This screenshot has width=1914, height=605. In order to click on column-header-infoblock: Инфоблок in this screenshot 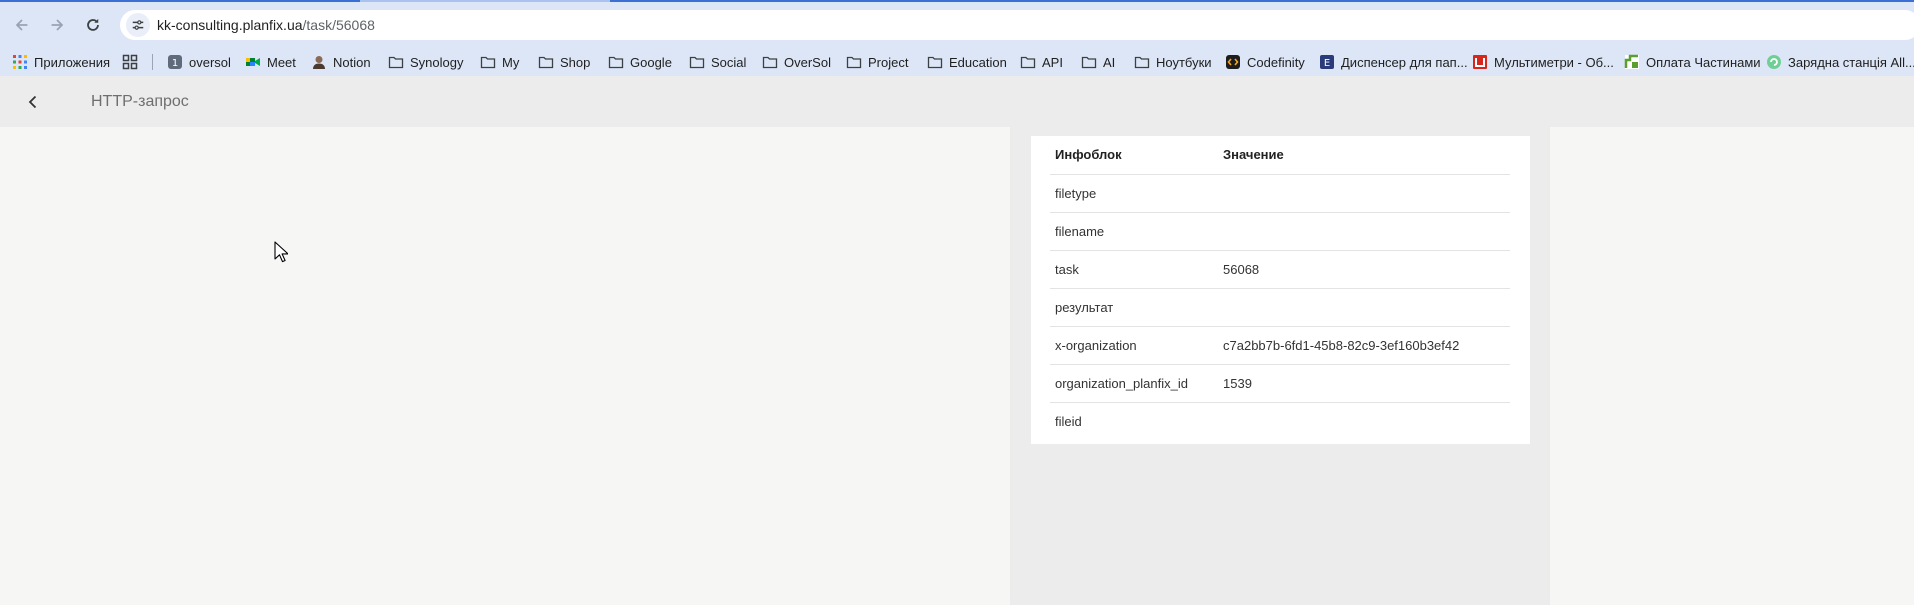, I will do `click(1134, 155)`.